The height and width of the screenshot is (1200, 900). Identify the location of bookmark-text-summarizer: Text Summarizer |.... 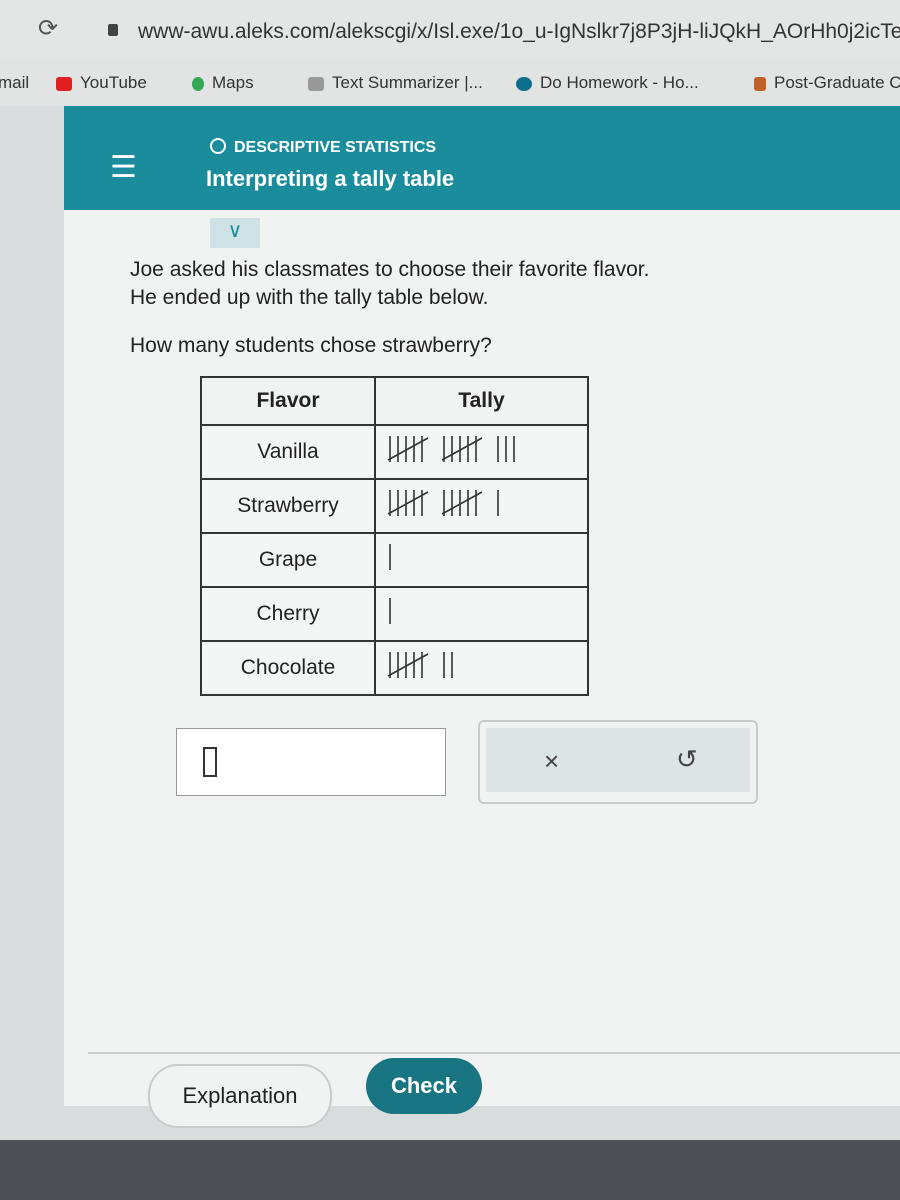
(395, 83).